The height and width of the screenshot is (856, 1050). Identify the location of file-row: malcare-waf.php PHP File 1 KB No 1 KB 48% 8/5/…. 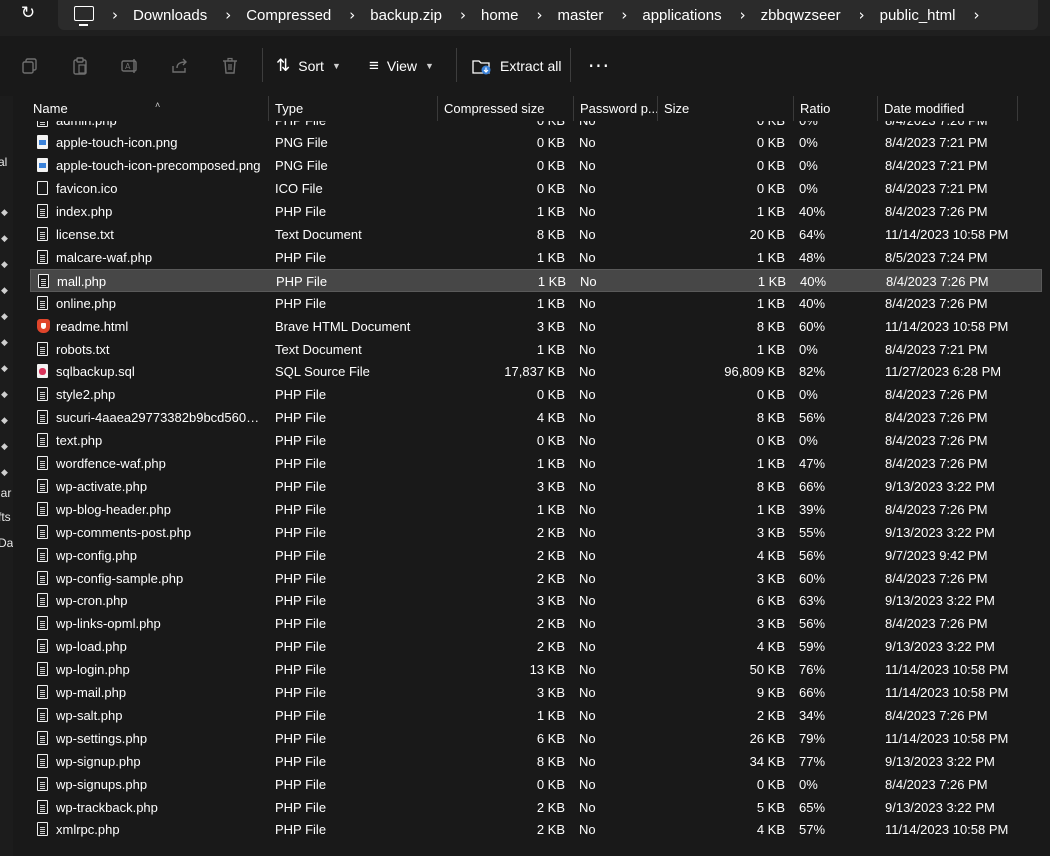
(536, 257).